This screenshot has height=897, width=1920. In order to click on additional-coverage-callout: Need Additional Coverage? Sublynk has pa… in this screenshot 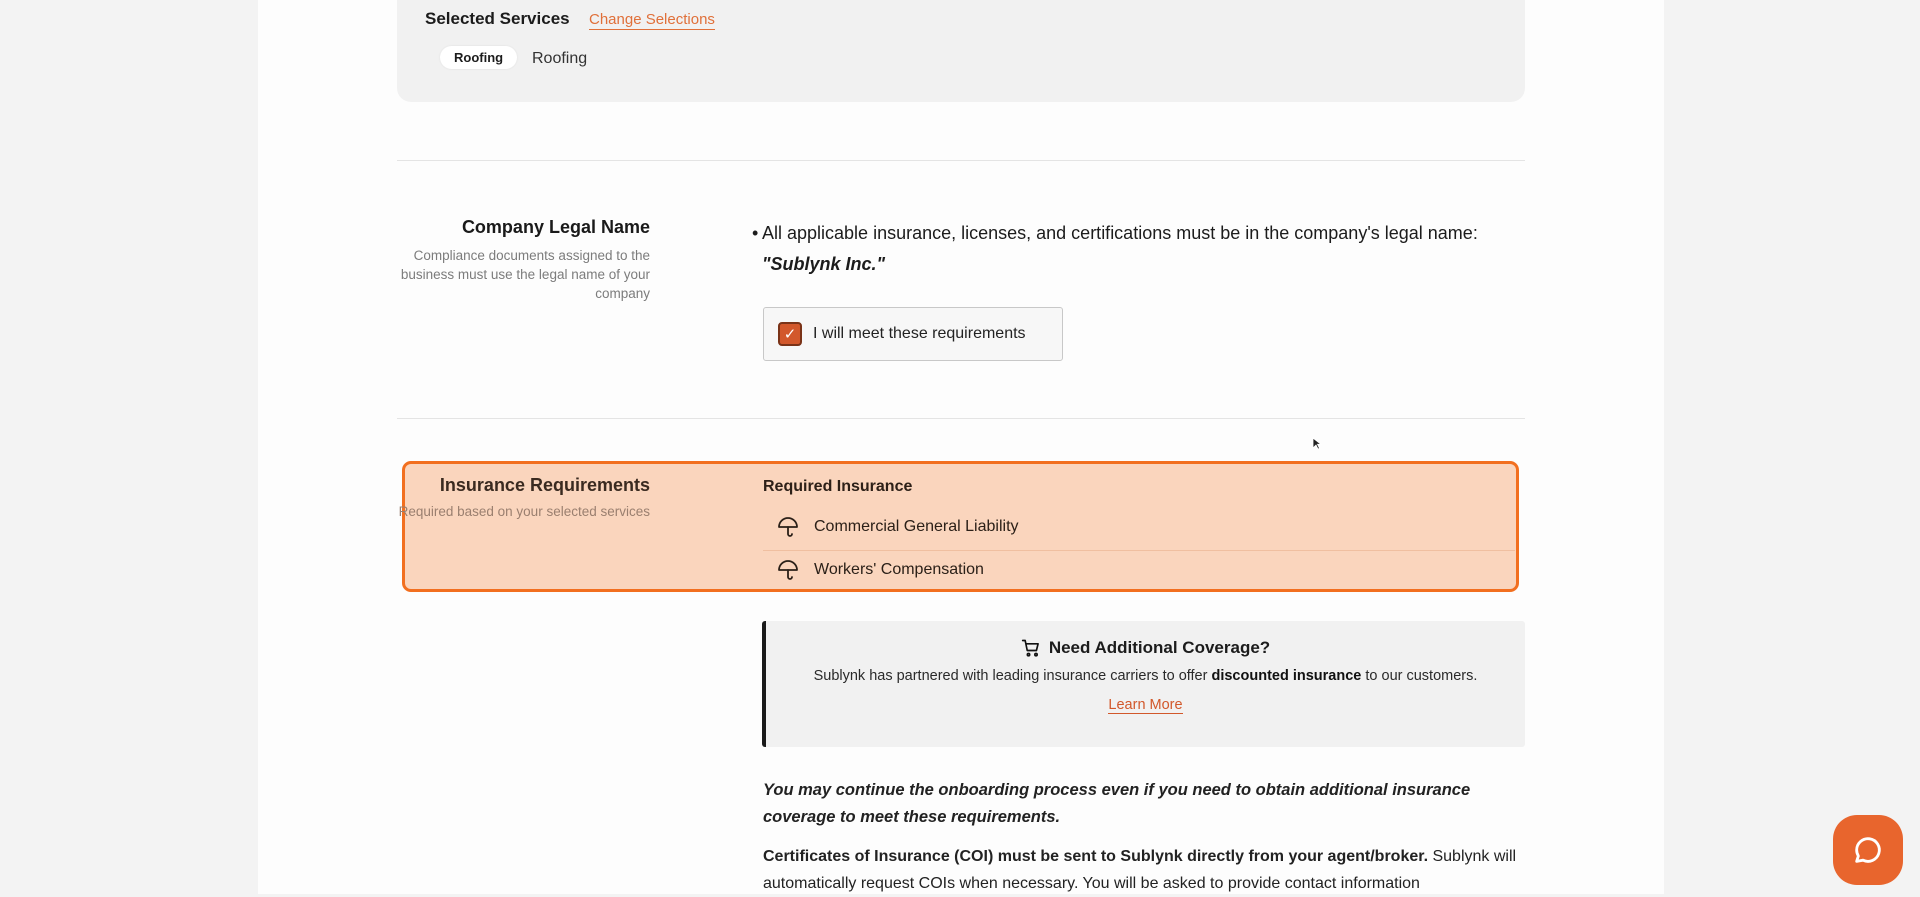, I will do `click(1143, 684)`.